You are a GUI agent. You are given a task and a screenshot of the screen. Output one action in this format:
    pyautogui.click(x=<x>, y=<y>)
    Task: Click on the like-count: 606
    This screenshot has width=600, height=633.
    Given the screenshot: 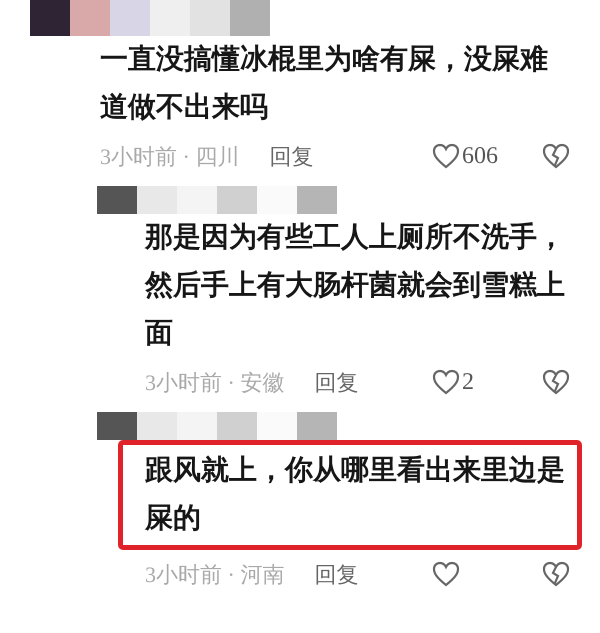 What is the action you would take?
    pyautogui.click(x=480, y=156)
    